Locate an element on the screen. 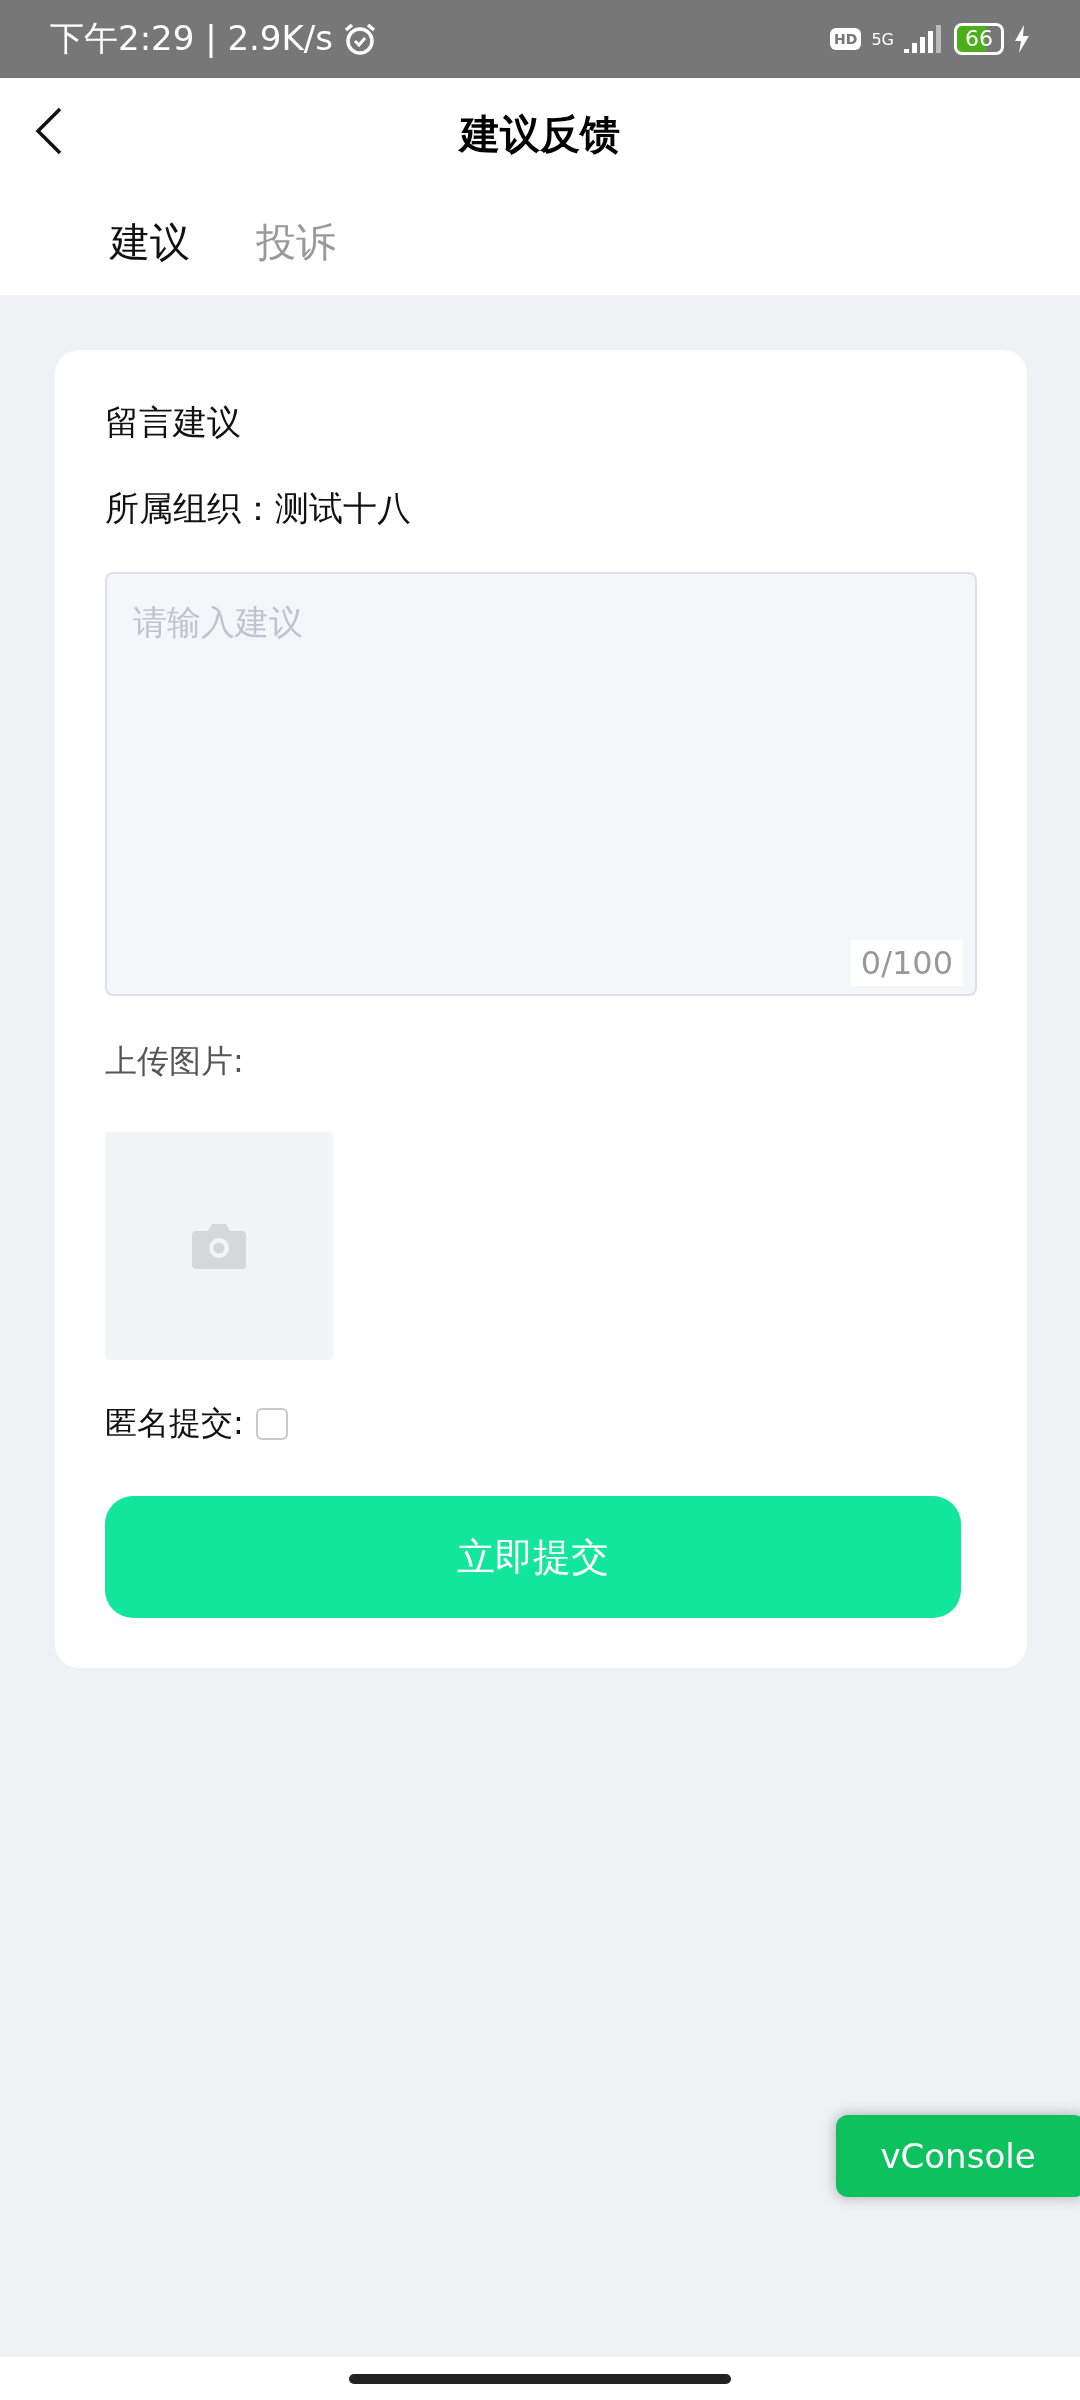 Image resolution: width=1080 pixels, height=2400 pixels. network-type: 5G is located at coordinates (882, 39).